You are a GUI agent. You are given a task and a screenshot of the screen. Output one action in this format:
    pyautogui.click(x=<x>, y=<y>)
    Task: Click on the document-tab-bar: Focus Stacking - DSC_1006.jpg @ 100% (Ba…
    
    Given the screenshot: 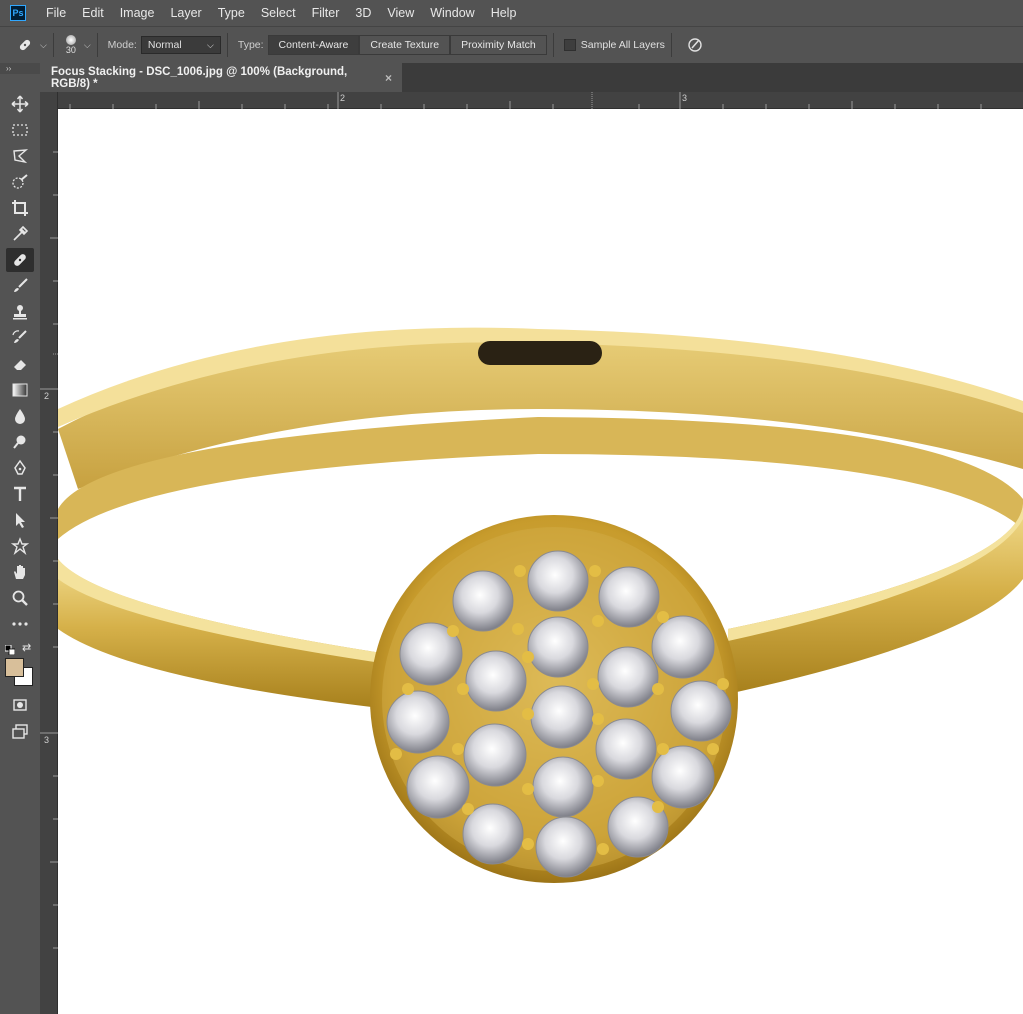 What is the action you would take?
    pyautogui.click(x=531, y=77)
    